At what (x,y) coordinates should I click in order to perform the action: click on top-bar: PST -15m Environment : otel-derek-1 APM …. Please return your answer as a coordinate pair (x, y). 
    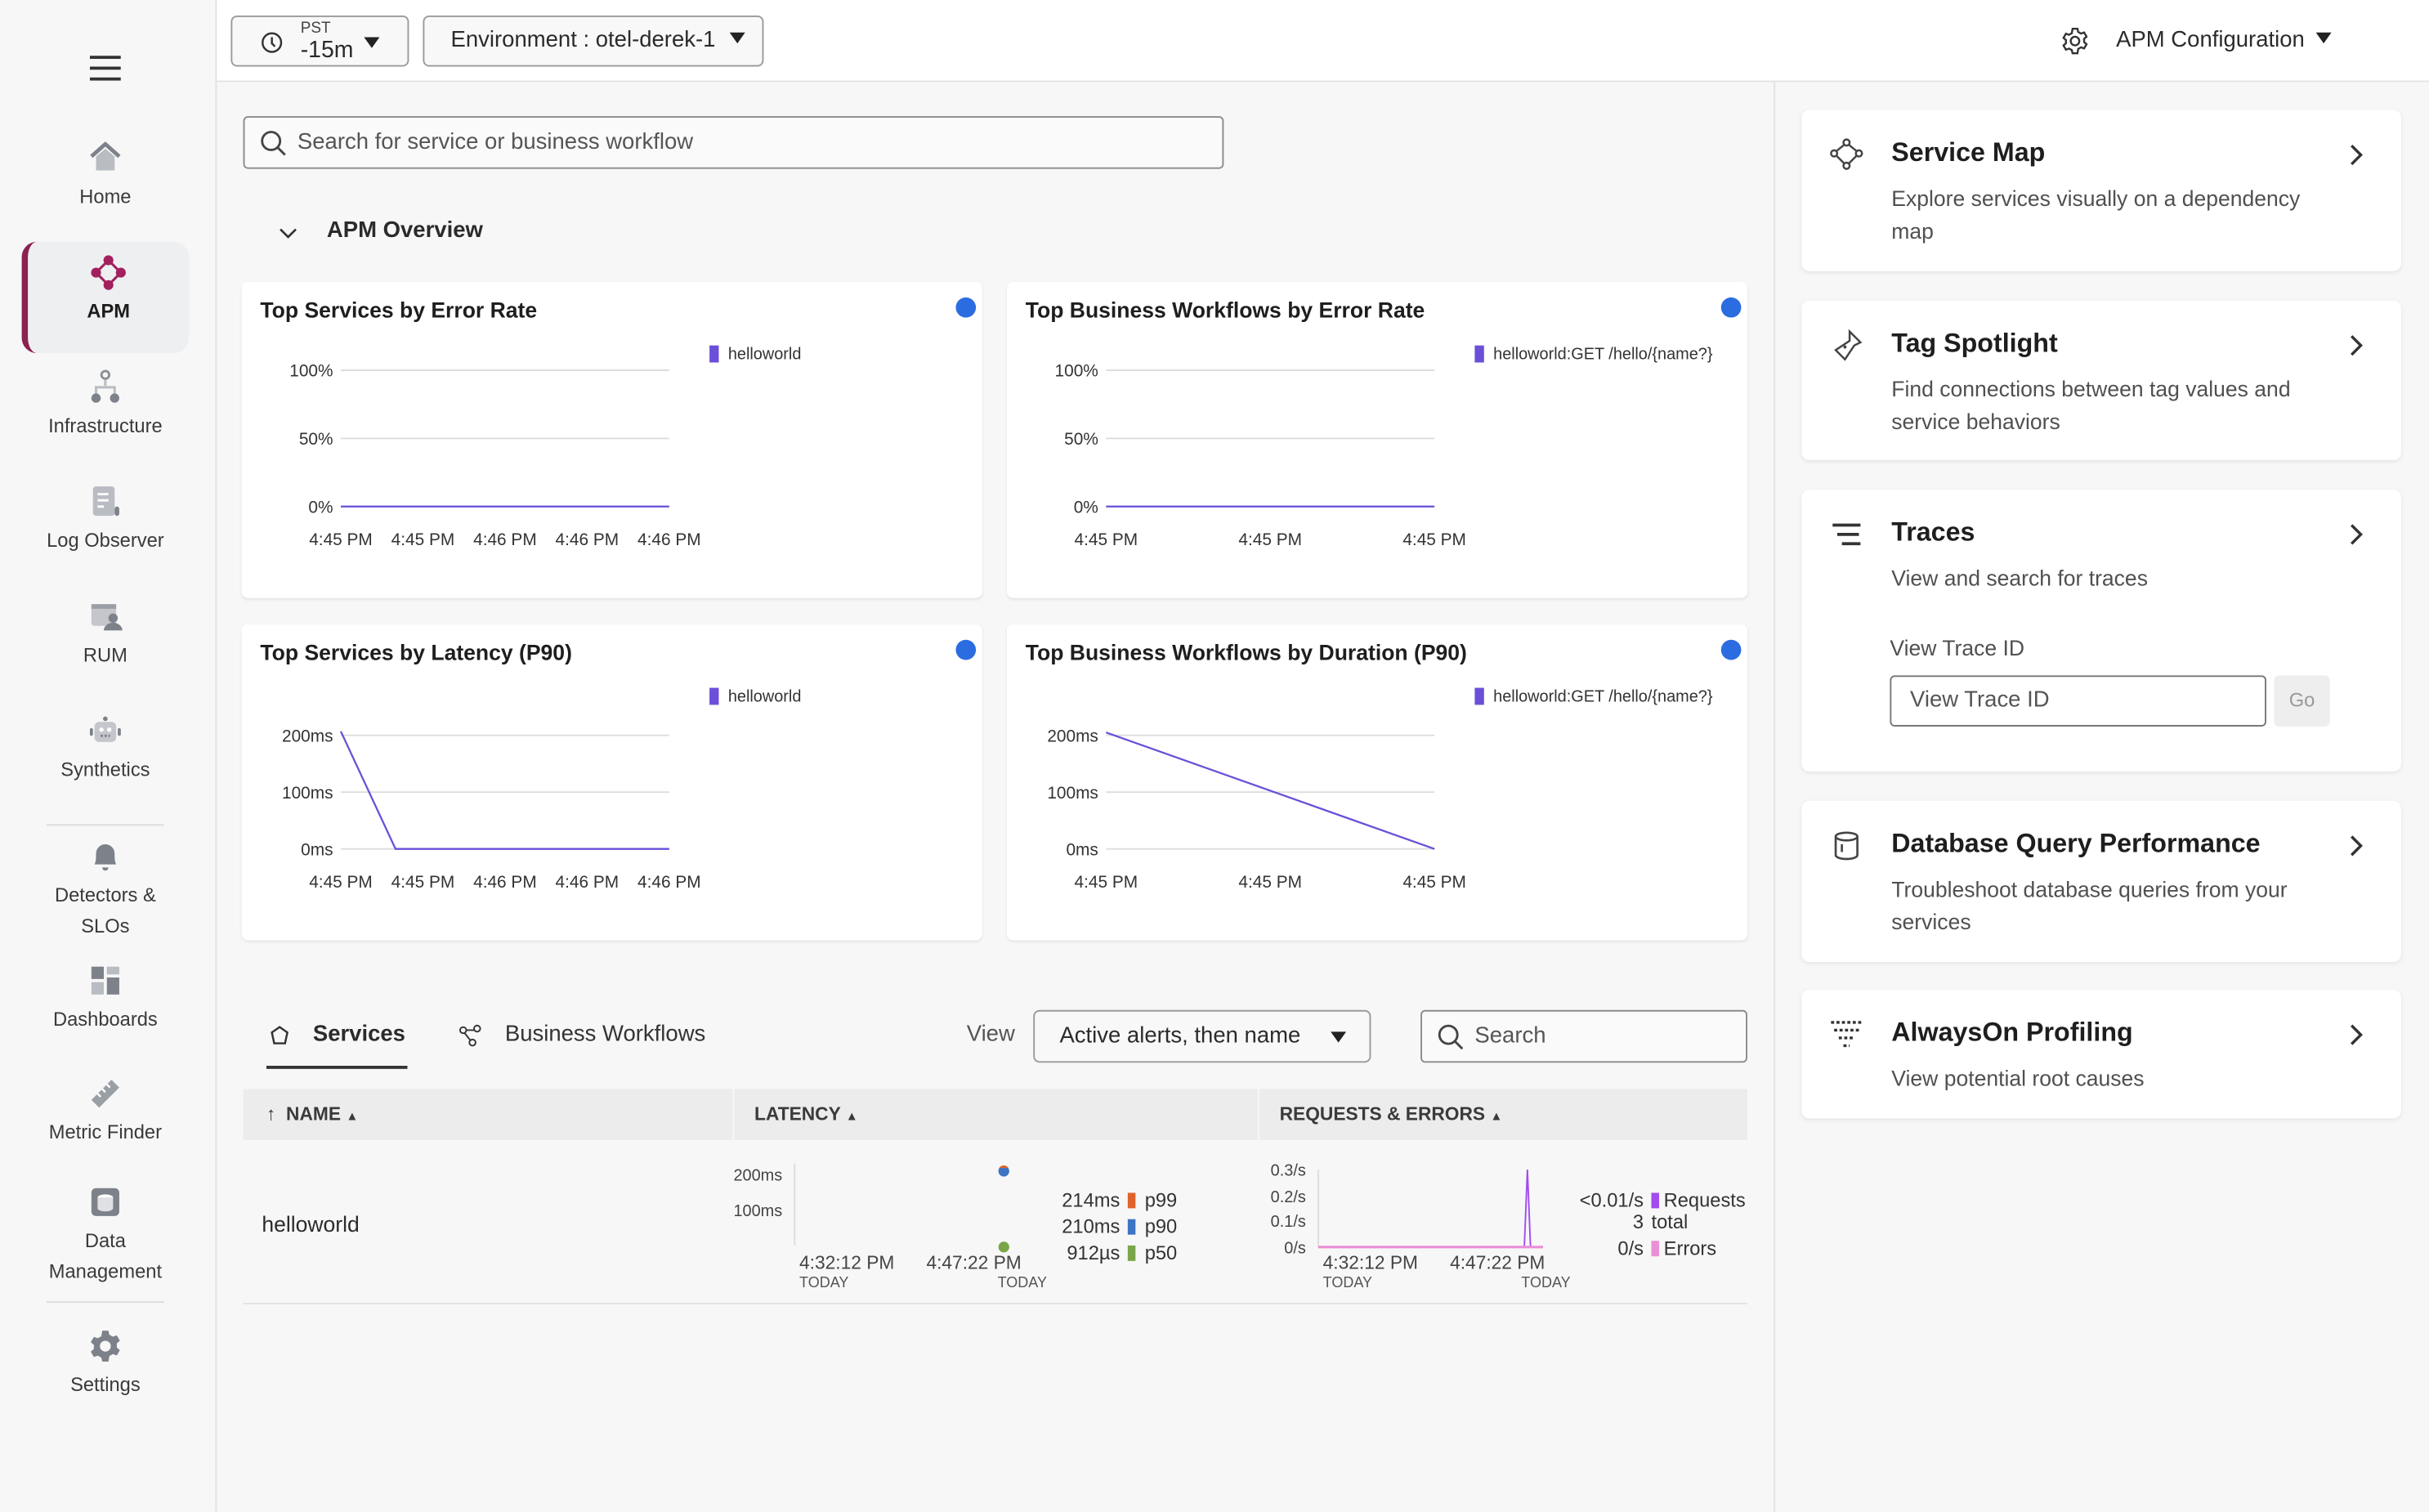
    Looking at the image, I should click on (1323, 41).